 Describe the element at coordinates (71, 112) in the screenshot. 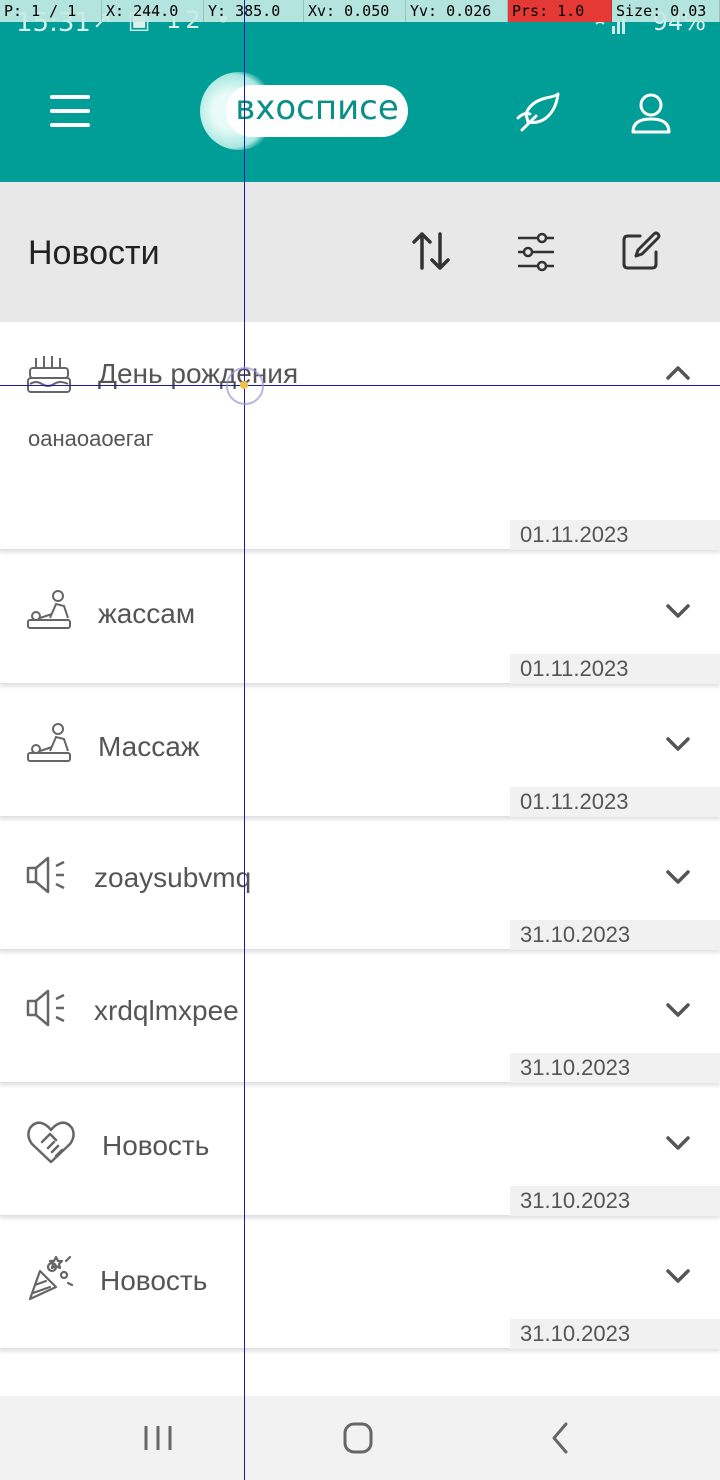

I see `menu-button` at that location.